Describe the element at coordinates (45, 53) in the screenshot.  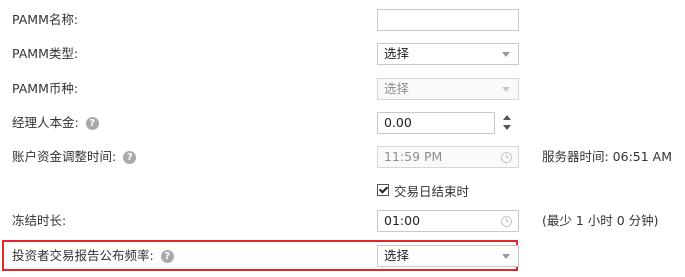
I see `pamm-type-label: PAMM类型:` at that location.